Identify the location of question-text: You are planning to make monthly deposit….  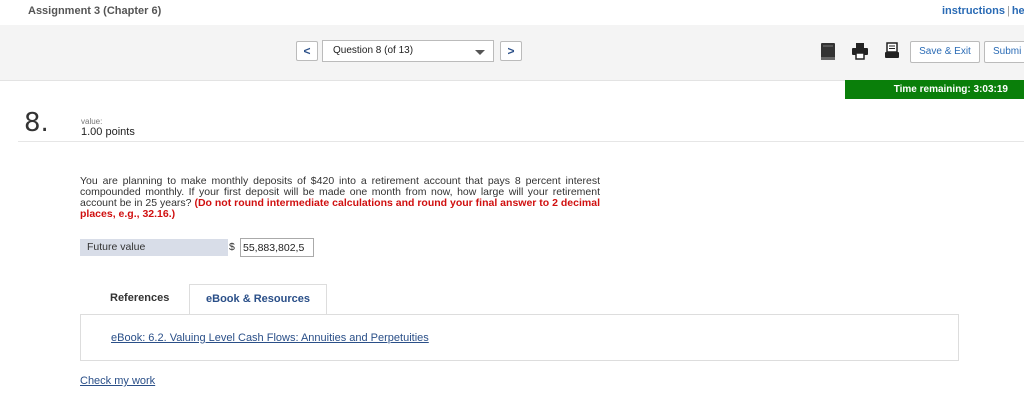
(340, 198).